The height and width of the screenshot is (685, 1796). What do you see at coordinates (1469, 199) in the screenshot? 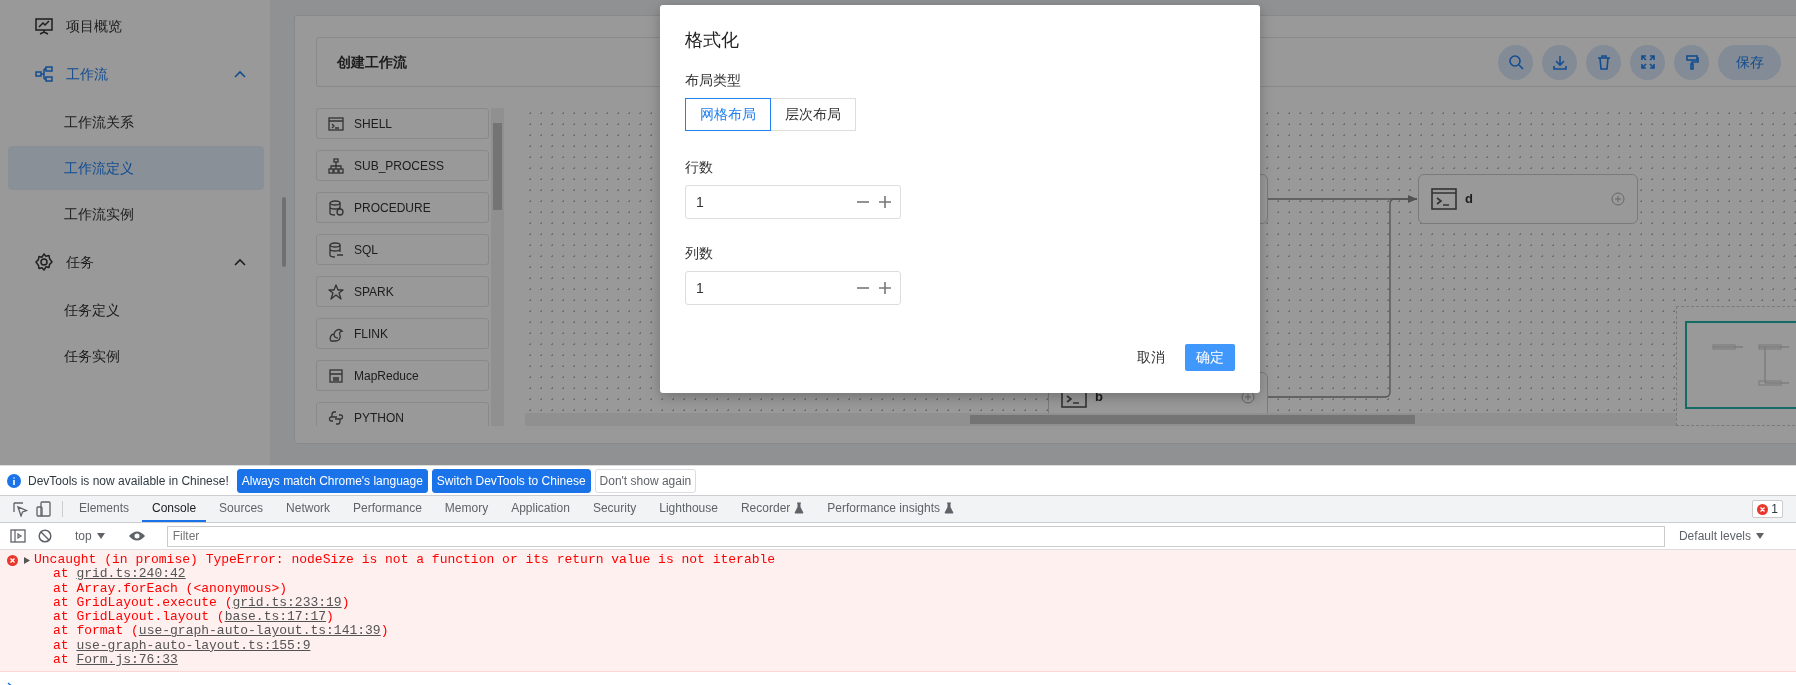
I see `node-label: d` at bounding box center [1469, 199].